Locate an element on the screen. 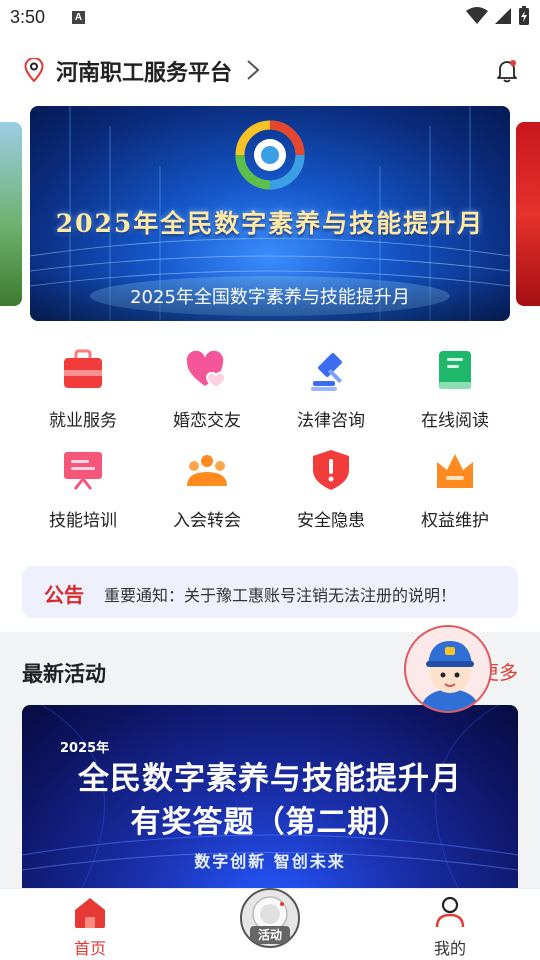 Image resolution: width=540 pixels, height=960 pixels. tab-activity-label: 活动 is located at coordinates (270, 935).